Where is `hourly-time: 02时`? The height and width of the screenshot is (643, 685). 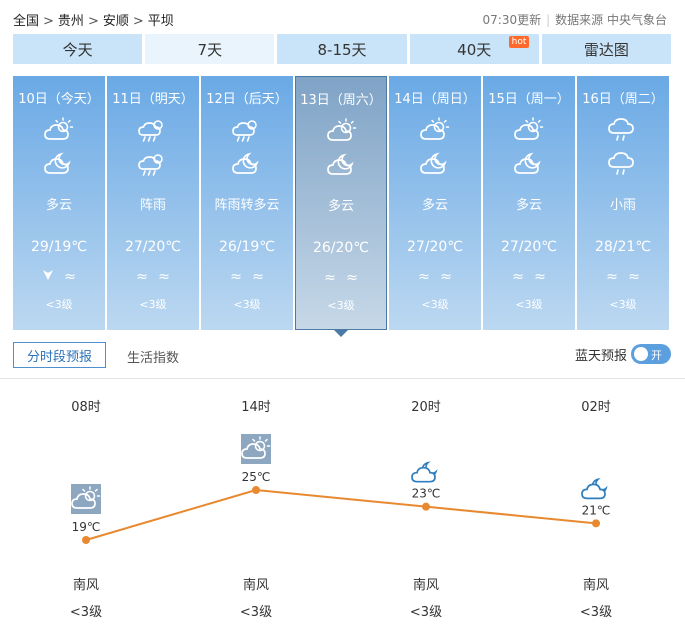
hourly-time: 02时 is located at coordinates (596, 407).